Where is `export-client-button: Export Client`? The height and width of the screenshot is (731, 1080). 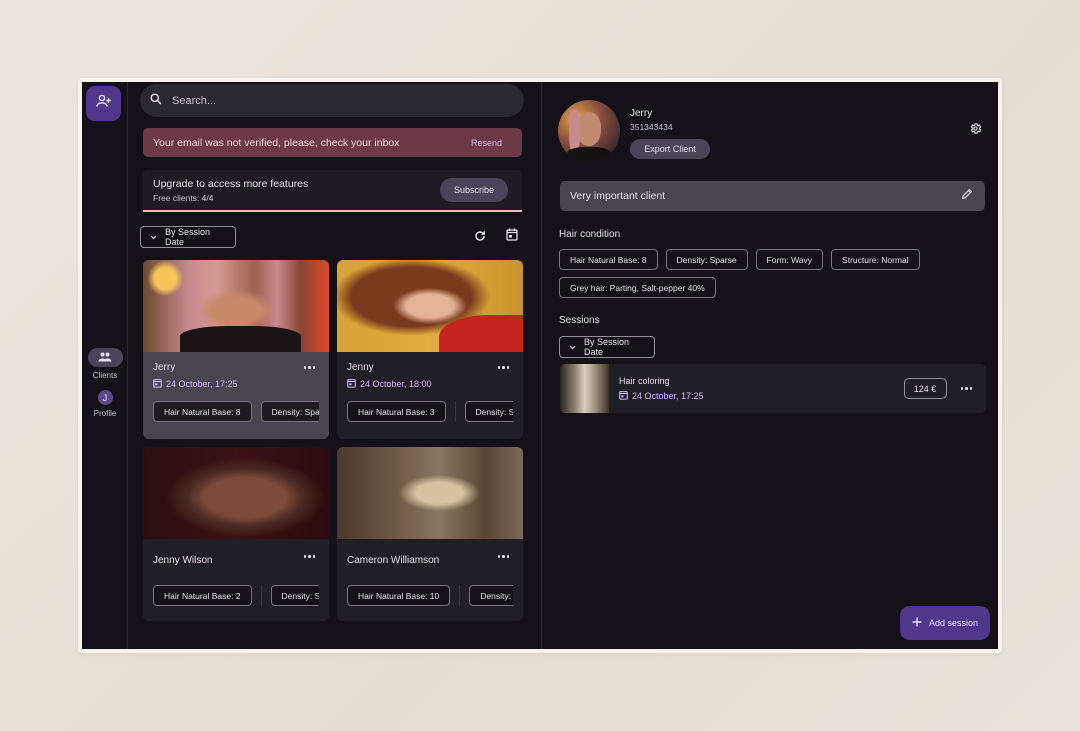
export-client-button: Export Client is located at coordinates (670, 149).